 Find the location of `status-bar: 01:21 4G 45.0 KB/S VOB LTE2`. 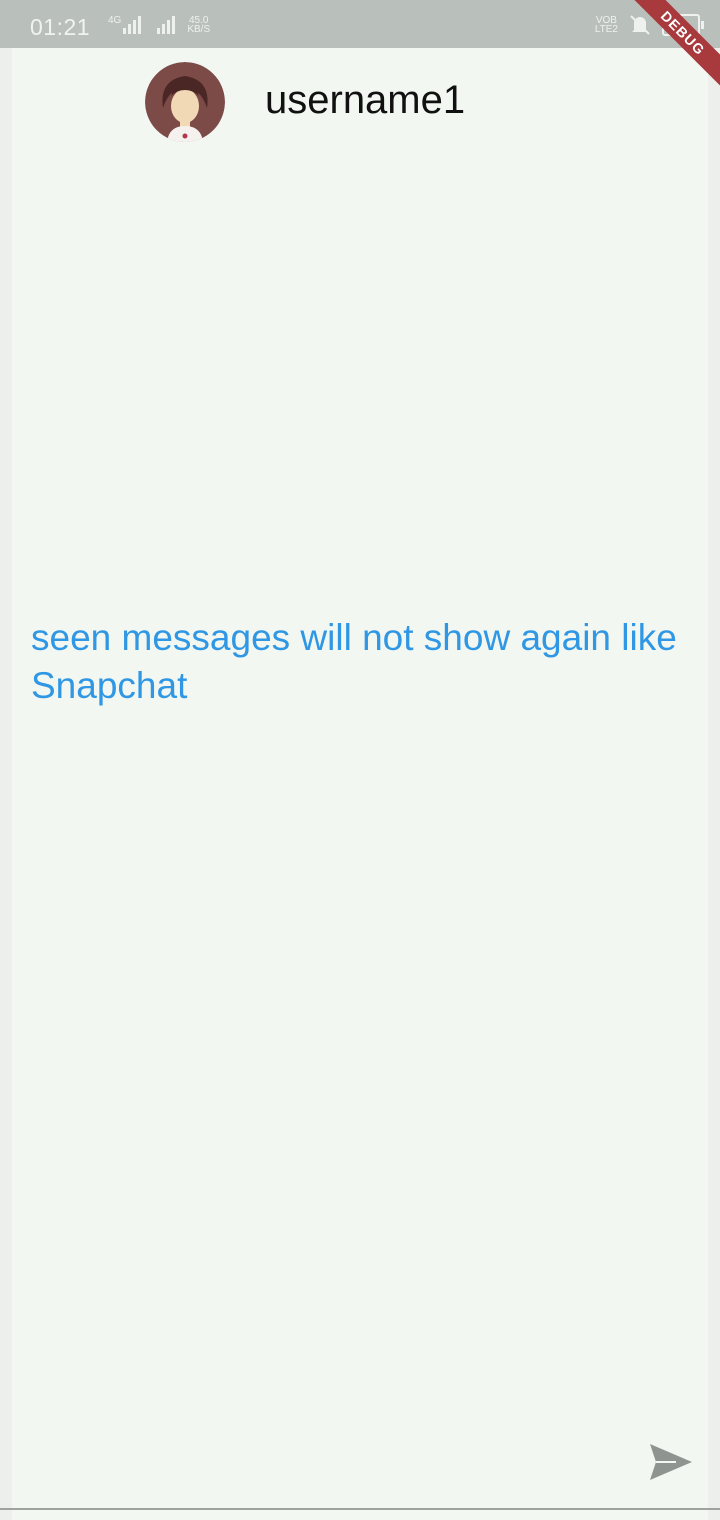

status-bar: 01:21 4G 45.0 KB/S VOB LTE2 is located at coordinates (360, 24).